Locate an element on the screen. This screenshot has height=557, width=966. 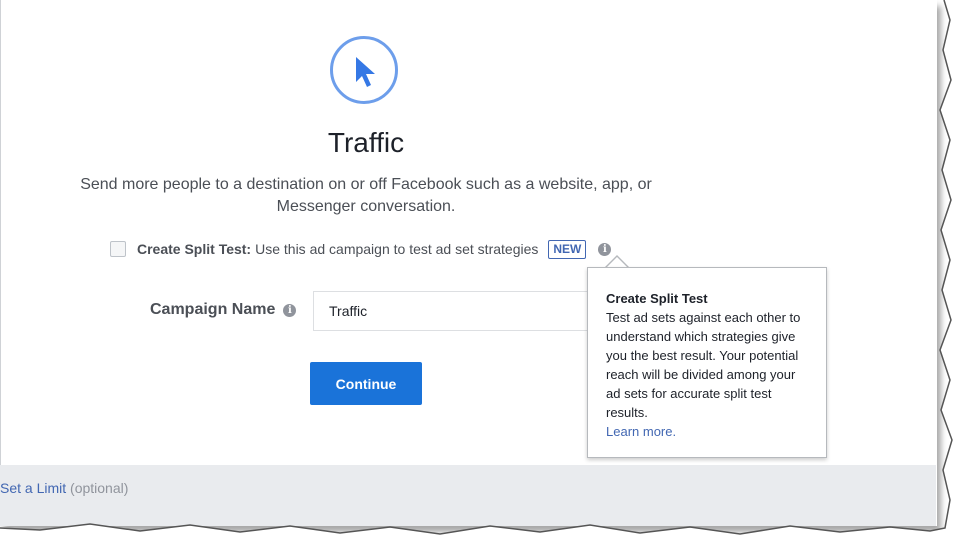
set-limit-row: Set a Limit (optional) is located at coordinates (64, 488).